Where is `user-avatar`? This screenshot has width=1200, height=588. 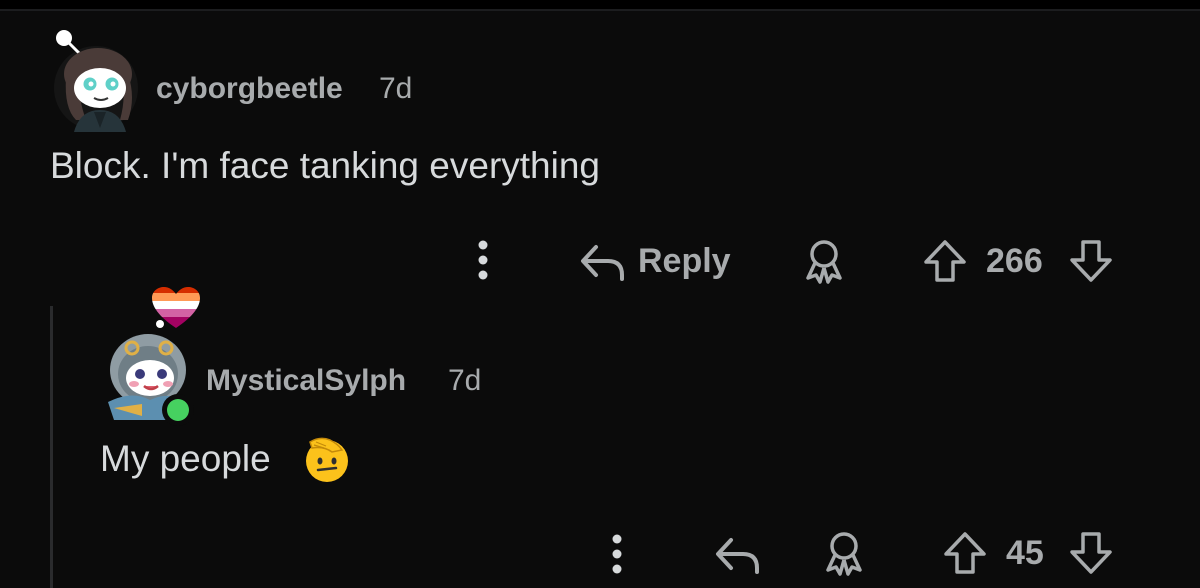 user-avatar is located at coordinates (96, 80).